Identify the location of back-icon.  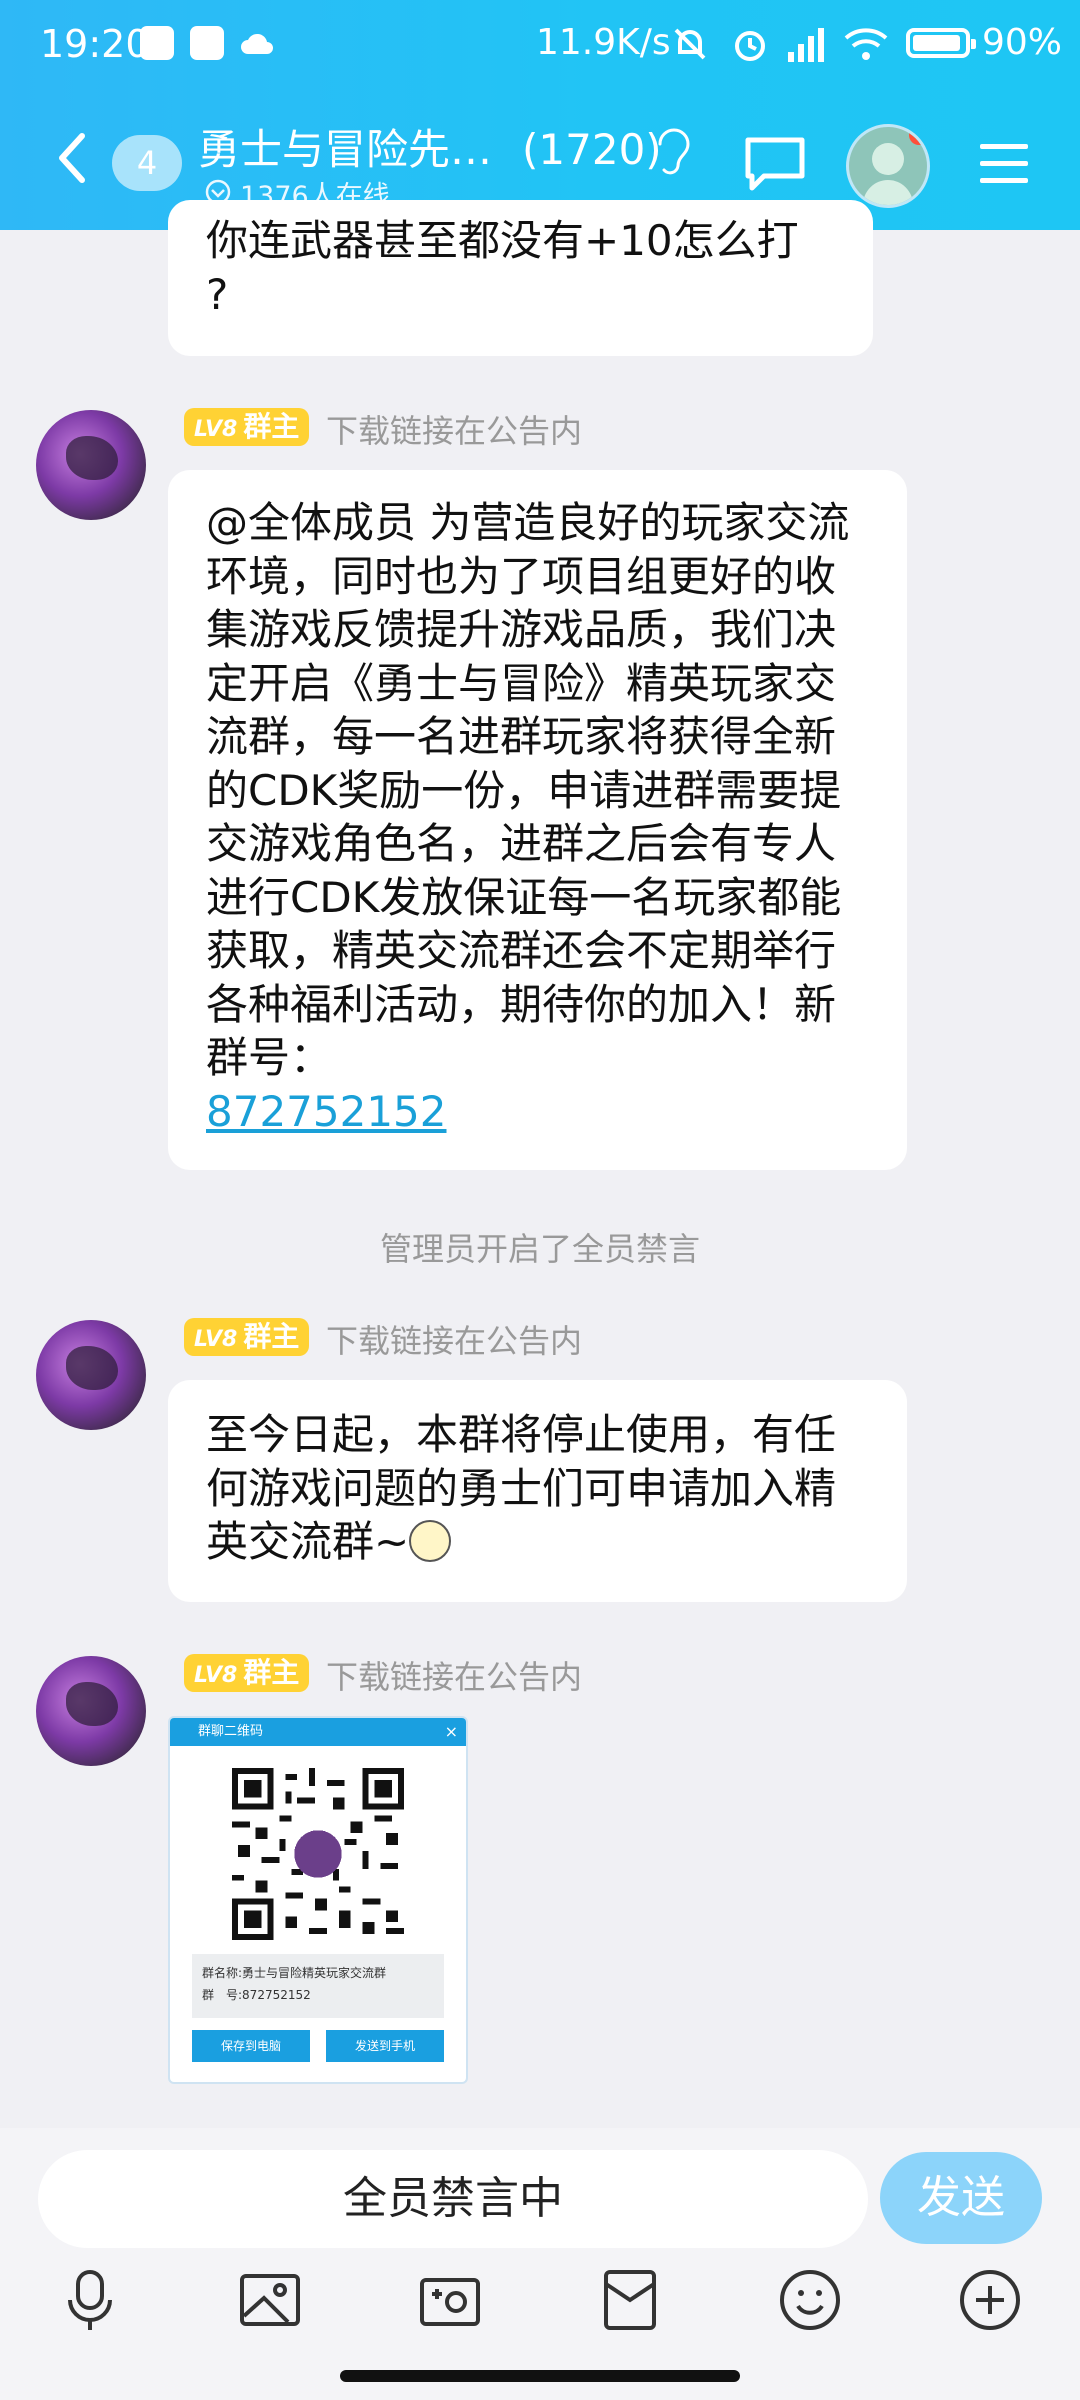
(72, 158).